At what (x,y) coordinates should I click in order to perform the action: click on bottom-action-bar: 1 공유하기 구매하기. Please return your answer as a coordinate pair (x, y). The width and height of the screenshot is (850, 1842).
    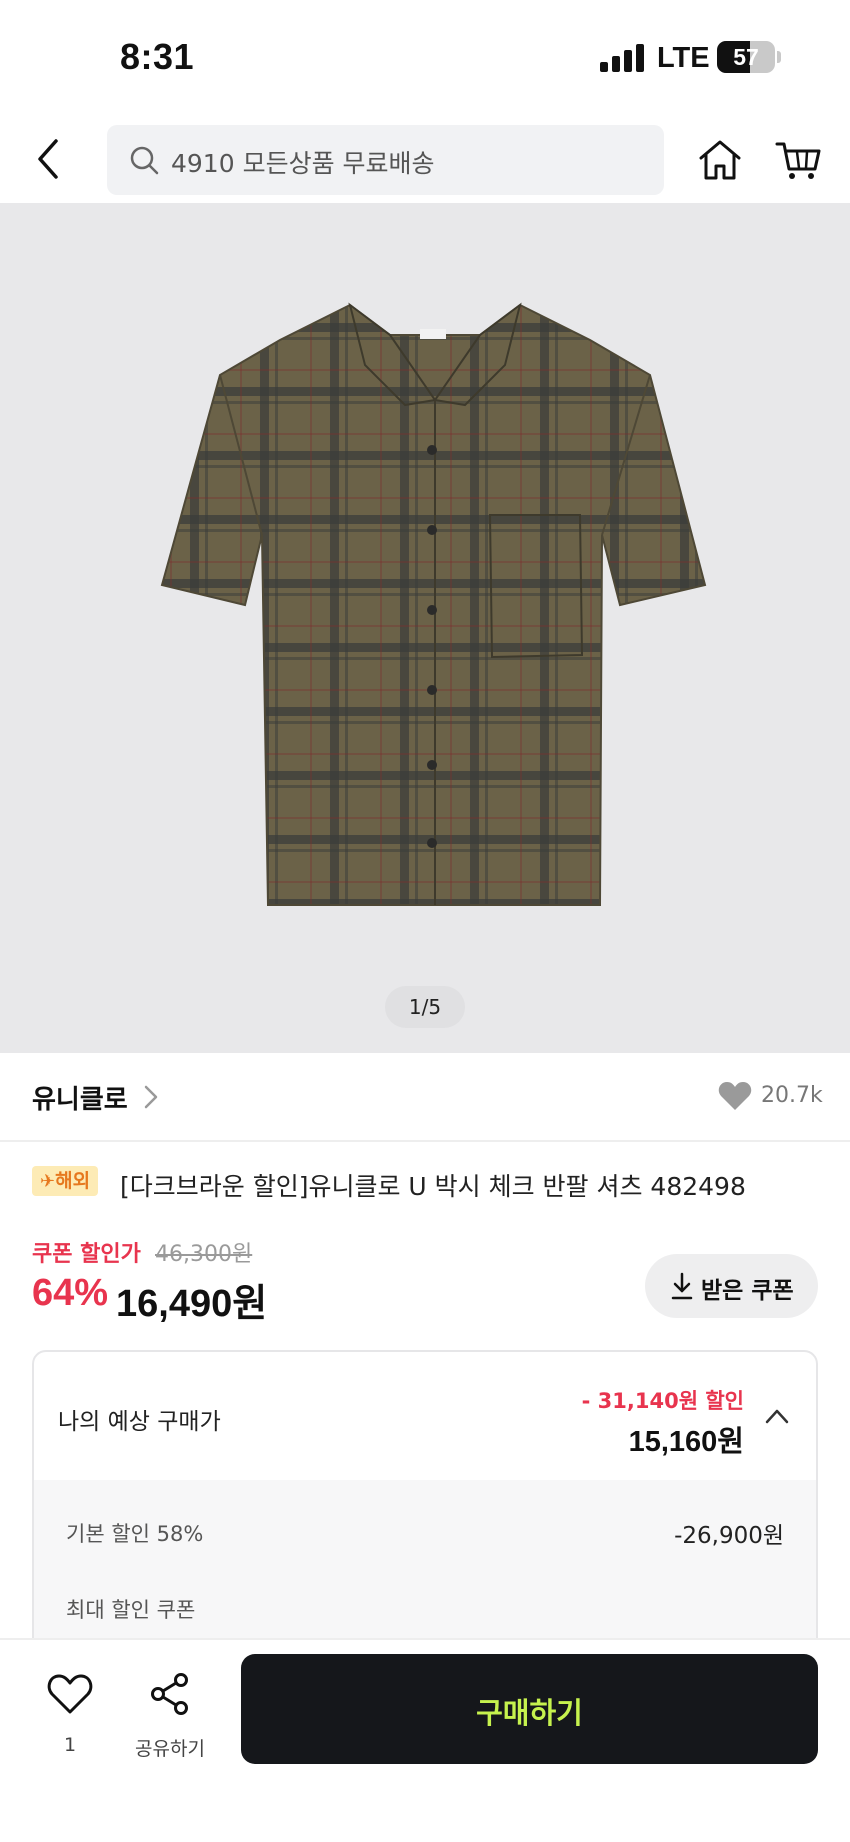
    Looking at the image, I should click on (425, 1740).